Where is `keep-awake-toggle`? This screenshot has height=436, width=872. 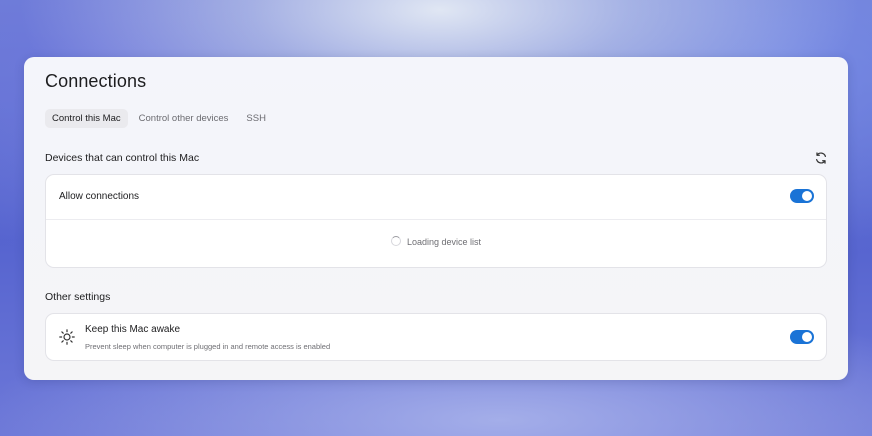 keep-awake-toggle is located at coordinates (802, 337).